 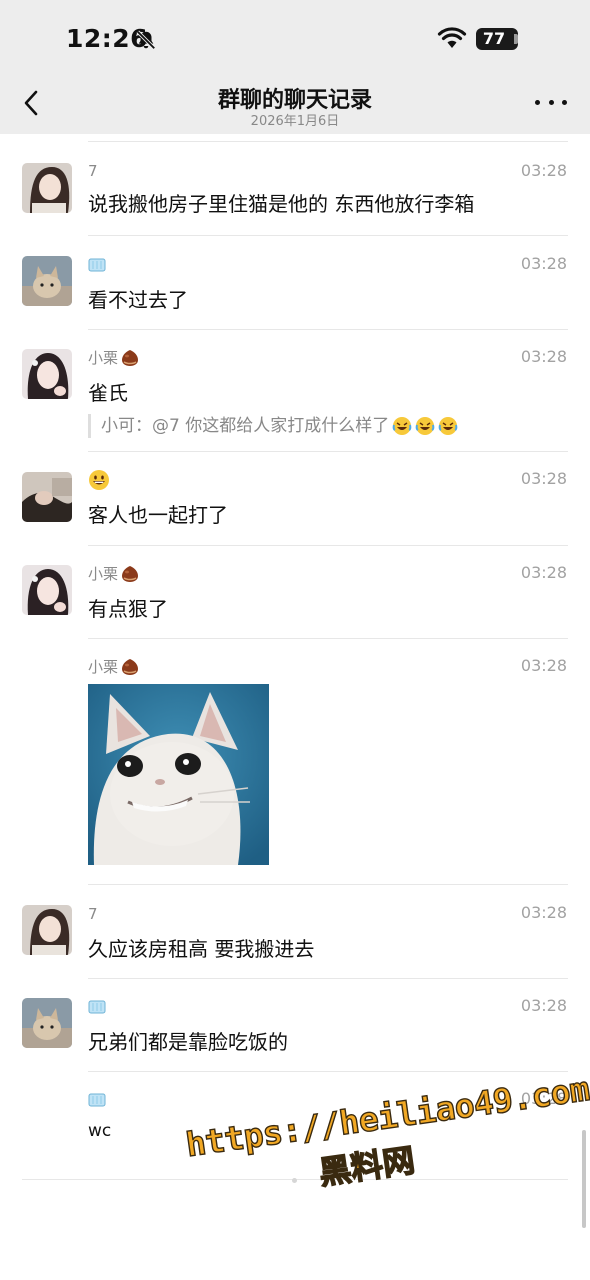 I want to click on message-text: wc, so click(x=100, y=1131).